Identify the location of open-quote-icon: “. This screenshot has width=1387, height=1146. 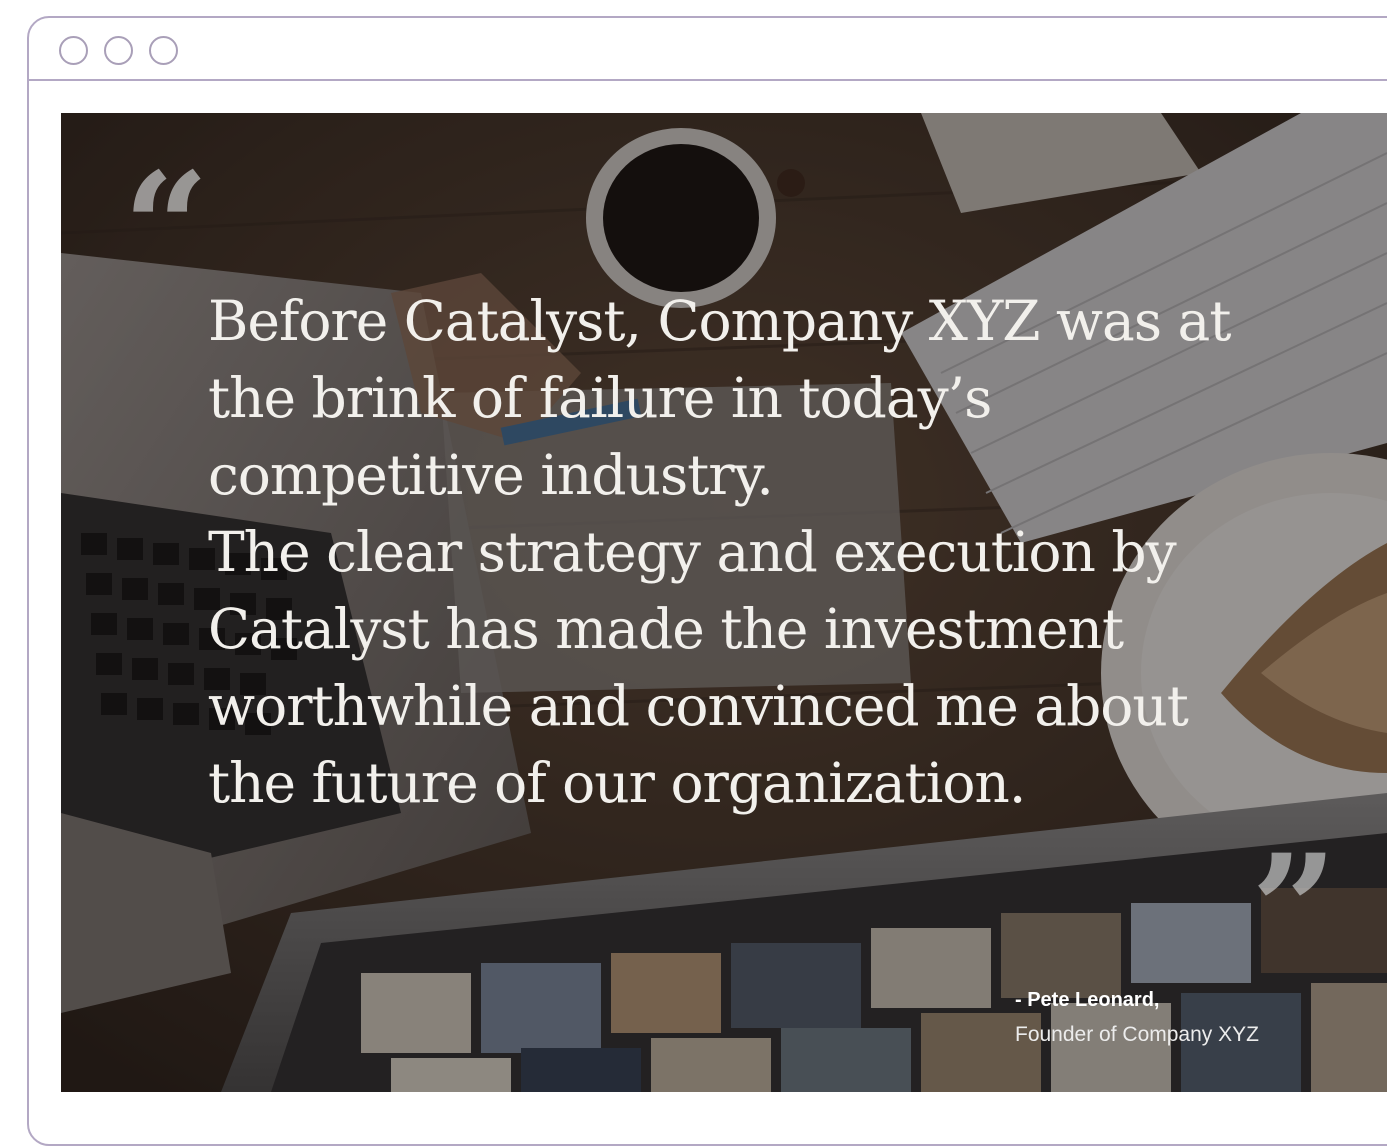
(166, 228).